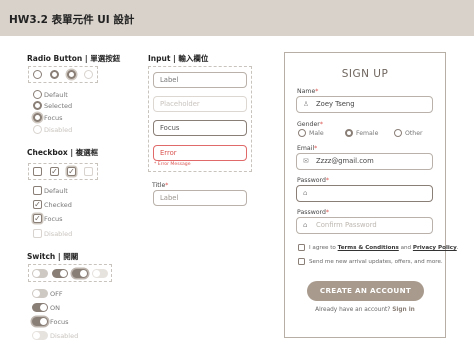  What do you see at coordinates (346, 225) in the screenshot?
I see `confirm-password-placeholder: Confirm Password` at bounding box center [346, 225].